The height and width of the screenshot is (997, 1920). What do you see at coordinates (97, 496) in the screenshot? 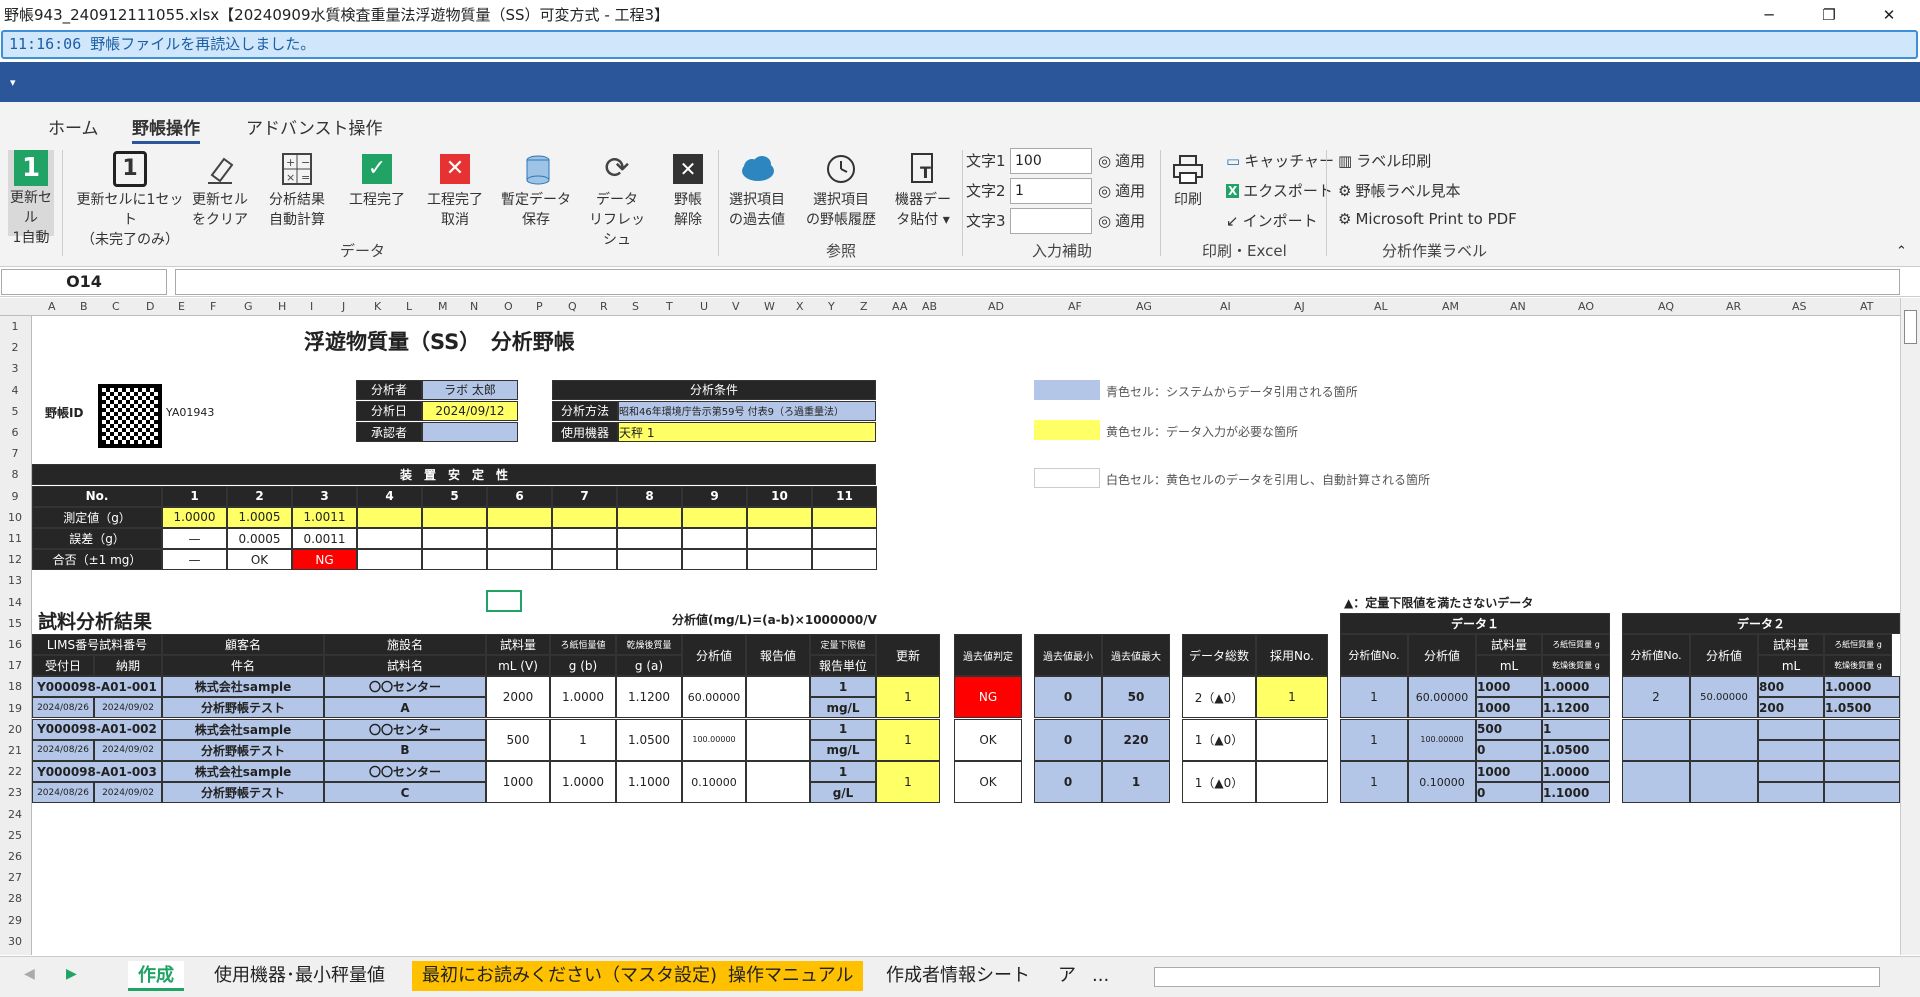
I see `stability-no-label: No.` at bounding box center [97, 496].